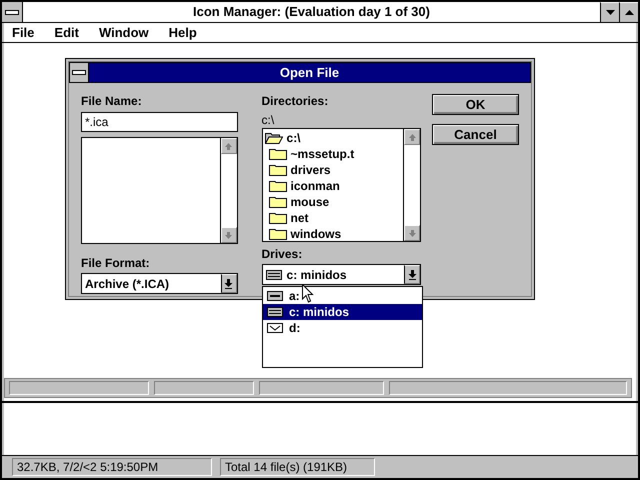  I want to click on field-label: File Name:, so click(112, 101).